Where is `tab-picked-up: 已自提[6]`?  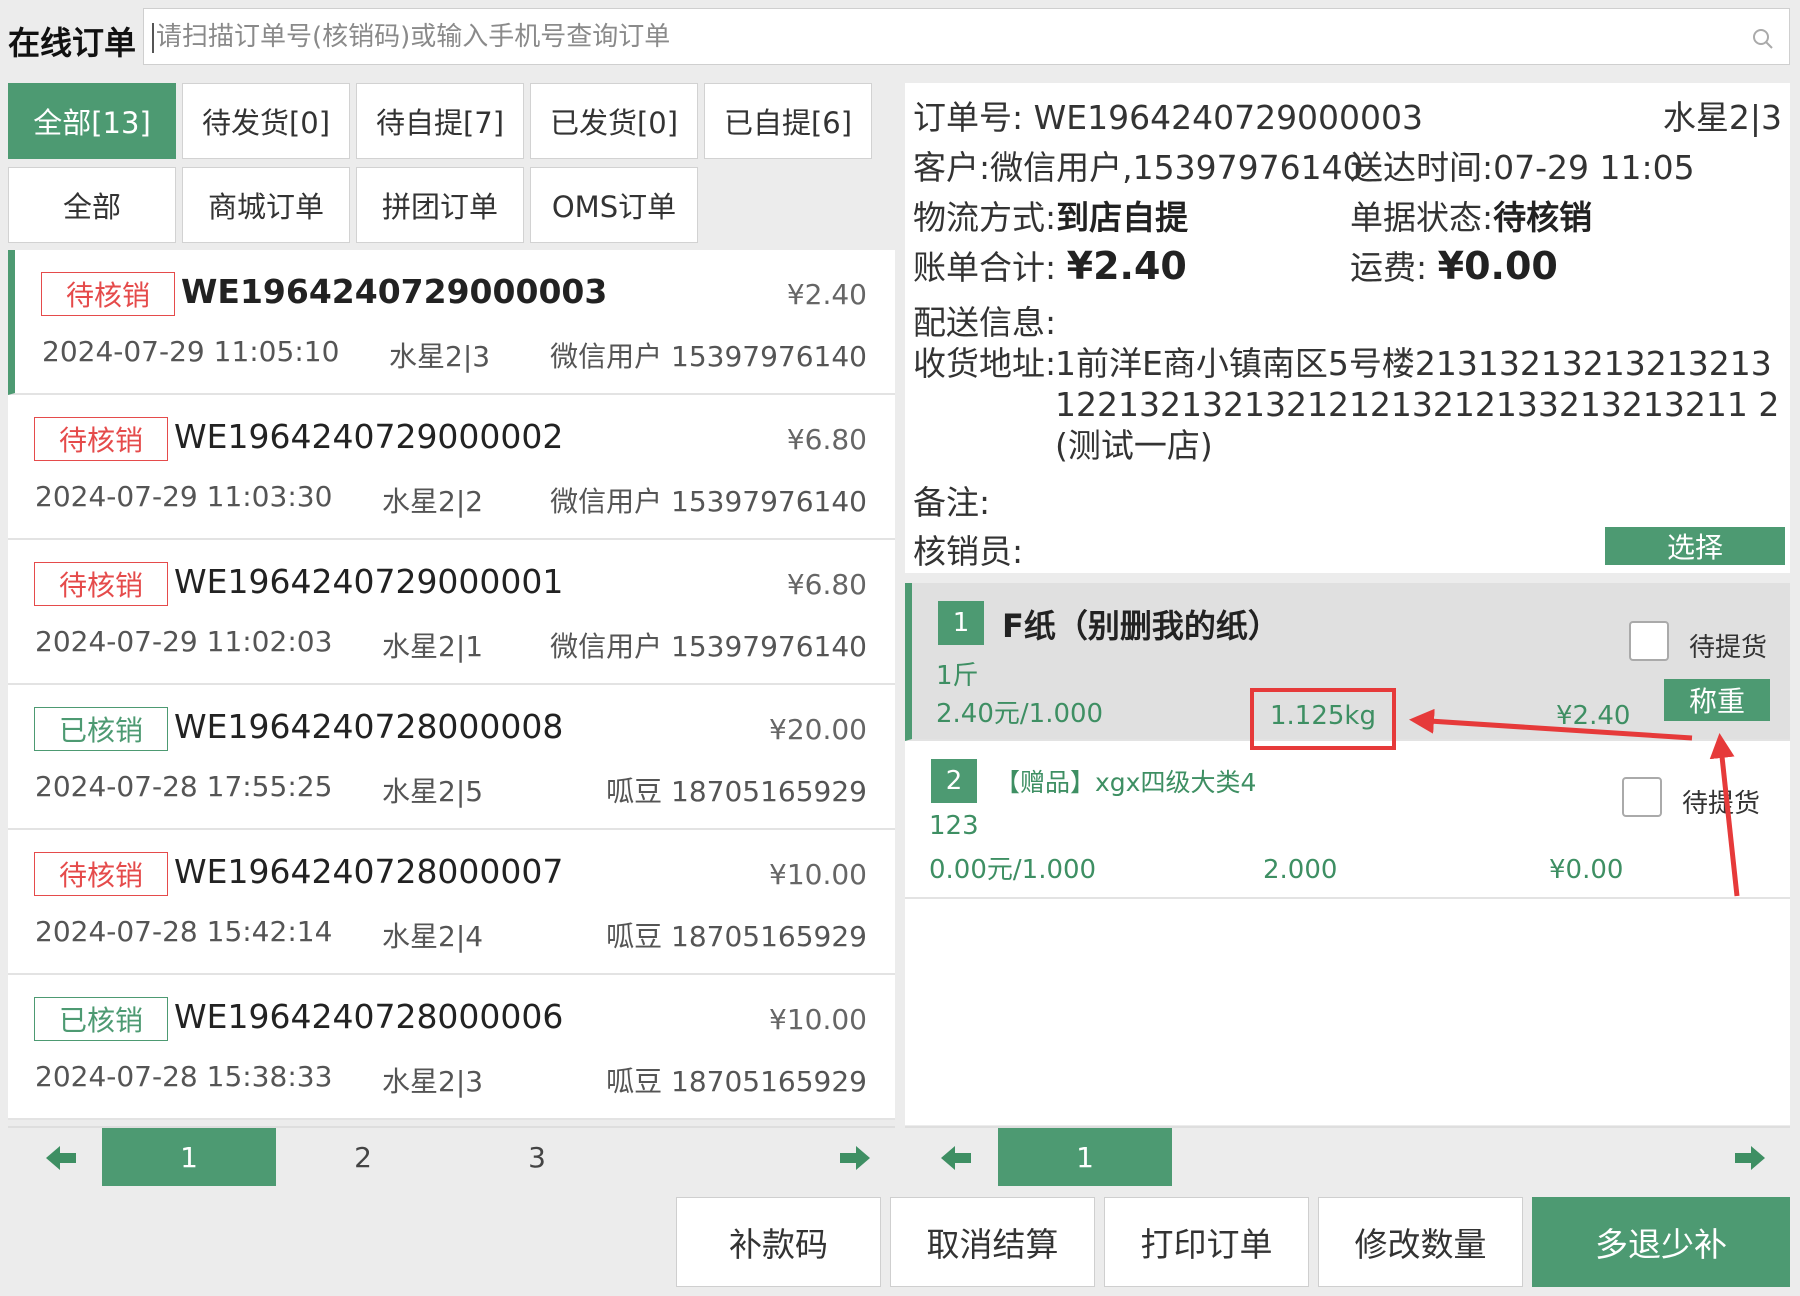
tab-picked-up: 已自提[6] is located at coordinates (788, 121).